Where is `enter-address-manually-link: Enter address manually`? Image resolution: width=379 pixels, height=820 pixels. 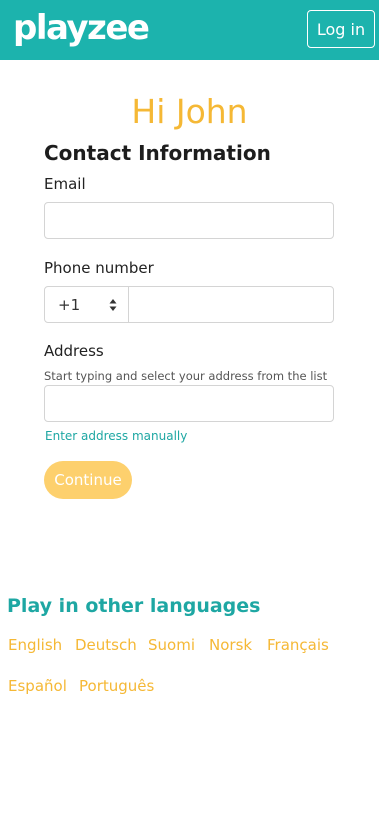 enter-address-manually-link: Enter address manually is located at coordinates (116, 436).